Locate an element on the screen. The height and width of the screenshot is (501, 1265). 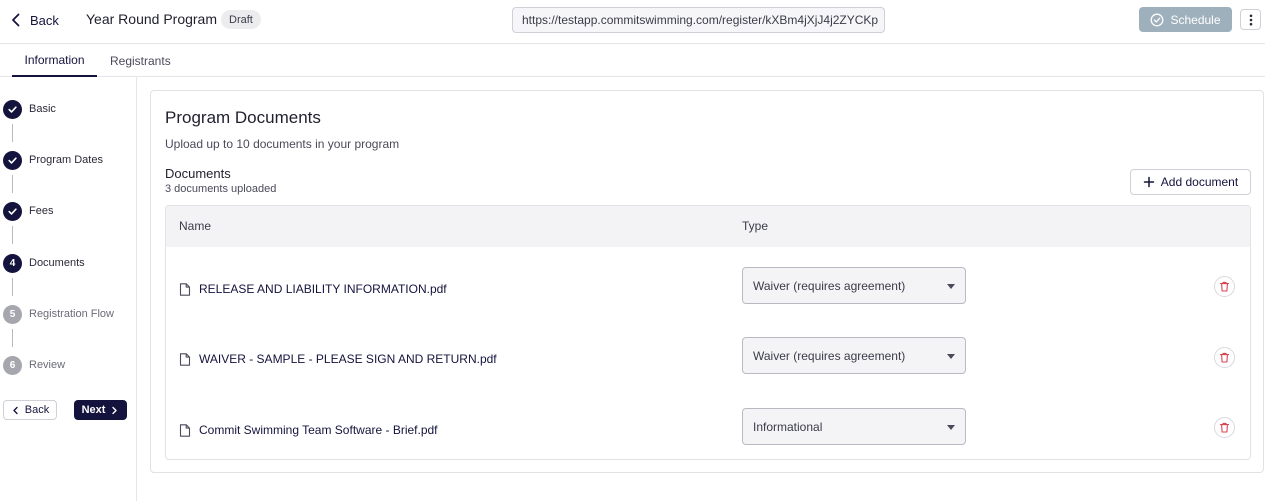
step-next-button: Next is located at coordinates (100, 410).